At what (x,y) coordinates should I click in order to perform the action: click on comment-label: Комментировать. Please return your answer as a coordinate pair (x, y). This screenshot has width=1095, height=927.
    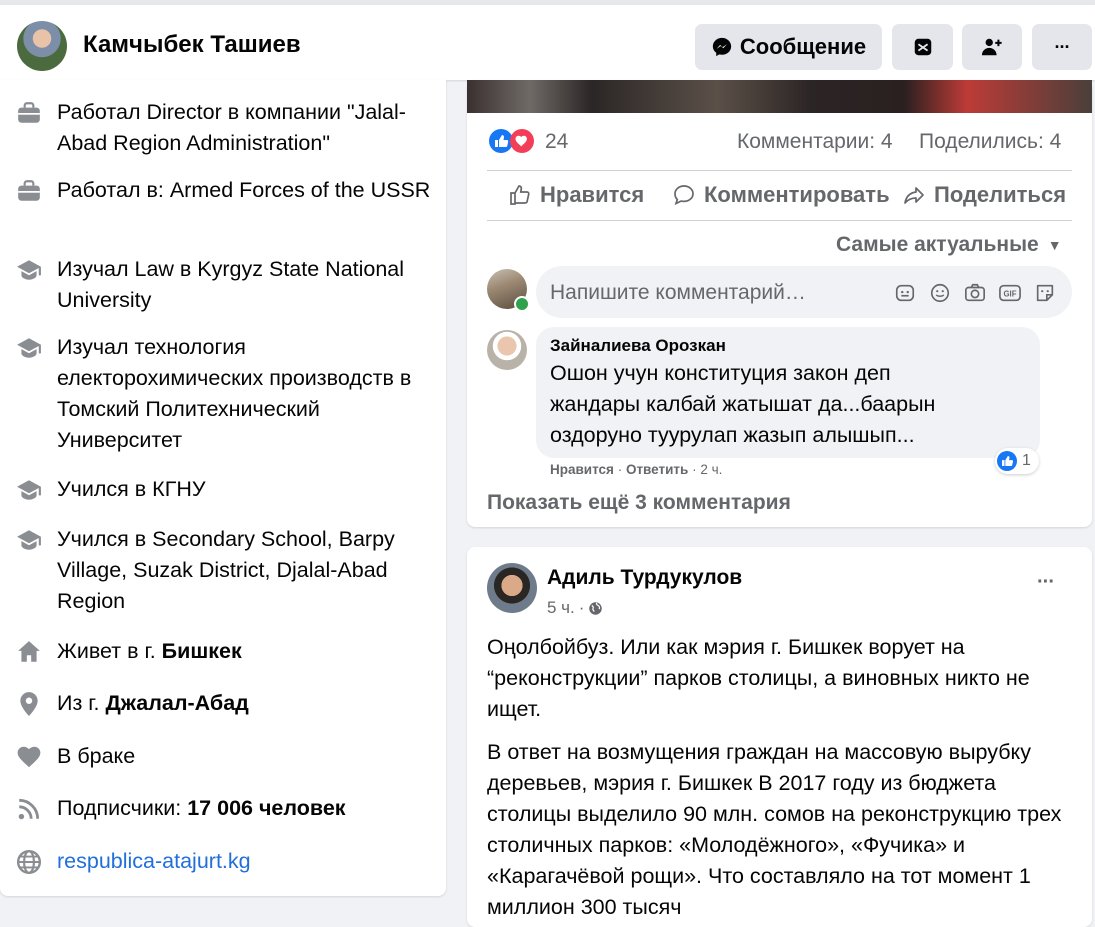
    Looking at the image, I should click on (797, 194).